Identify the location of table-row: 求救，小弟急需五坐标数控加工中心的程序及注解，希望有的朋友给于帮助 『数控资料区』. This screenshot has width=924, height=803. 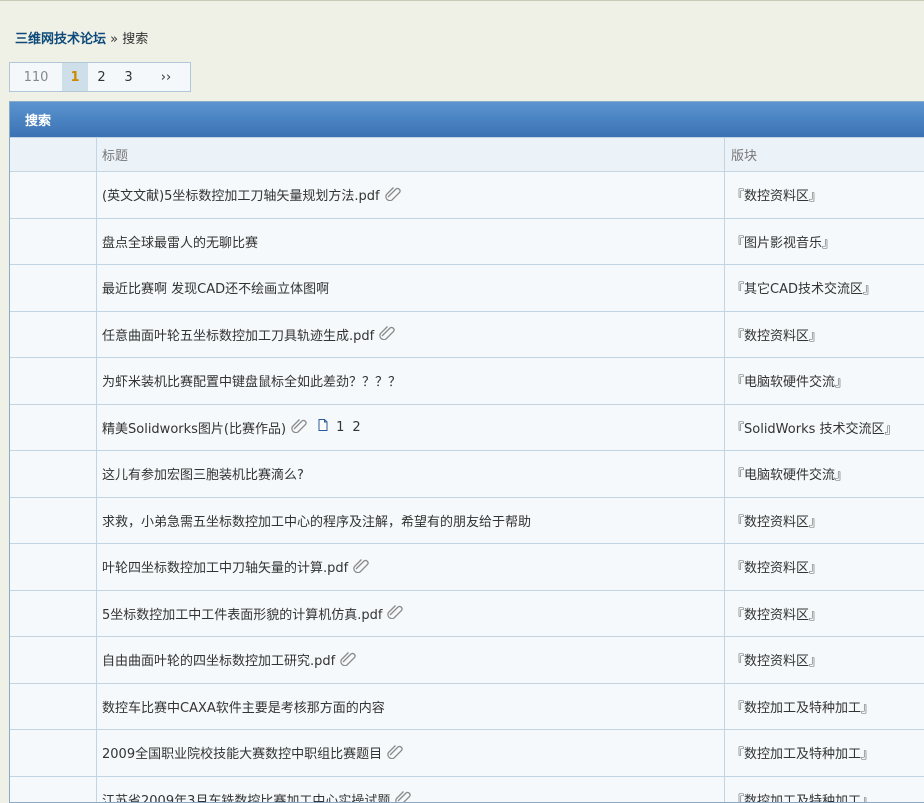
(467, 520).